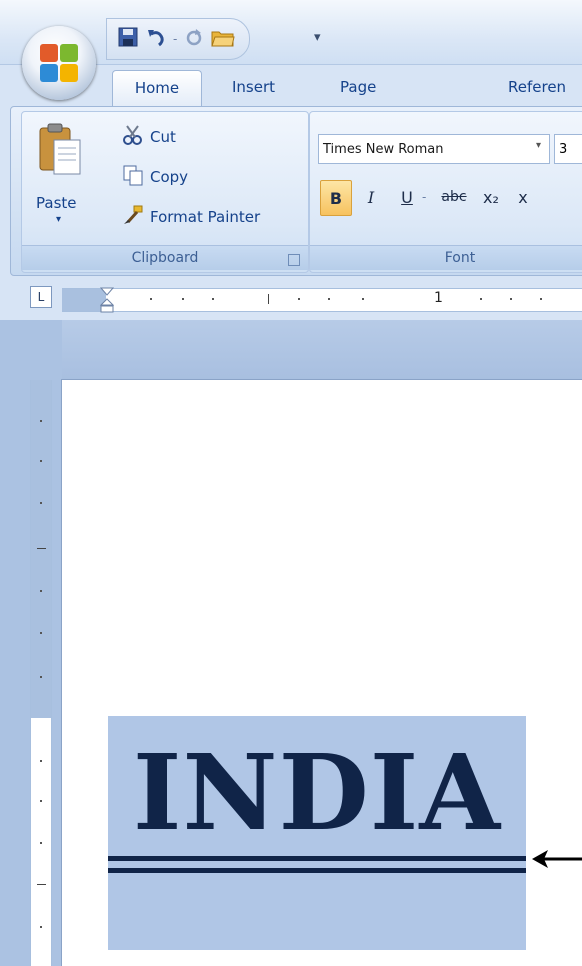 The image size is (582, 966). Describe the element at coordinates (322, 300) in the screenshot. I see `horizontal-ruler: 1` at that location.